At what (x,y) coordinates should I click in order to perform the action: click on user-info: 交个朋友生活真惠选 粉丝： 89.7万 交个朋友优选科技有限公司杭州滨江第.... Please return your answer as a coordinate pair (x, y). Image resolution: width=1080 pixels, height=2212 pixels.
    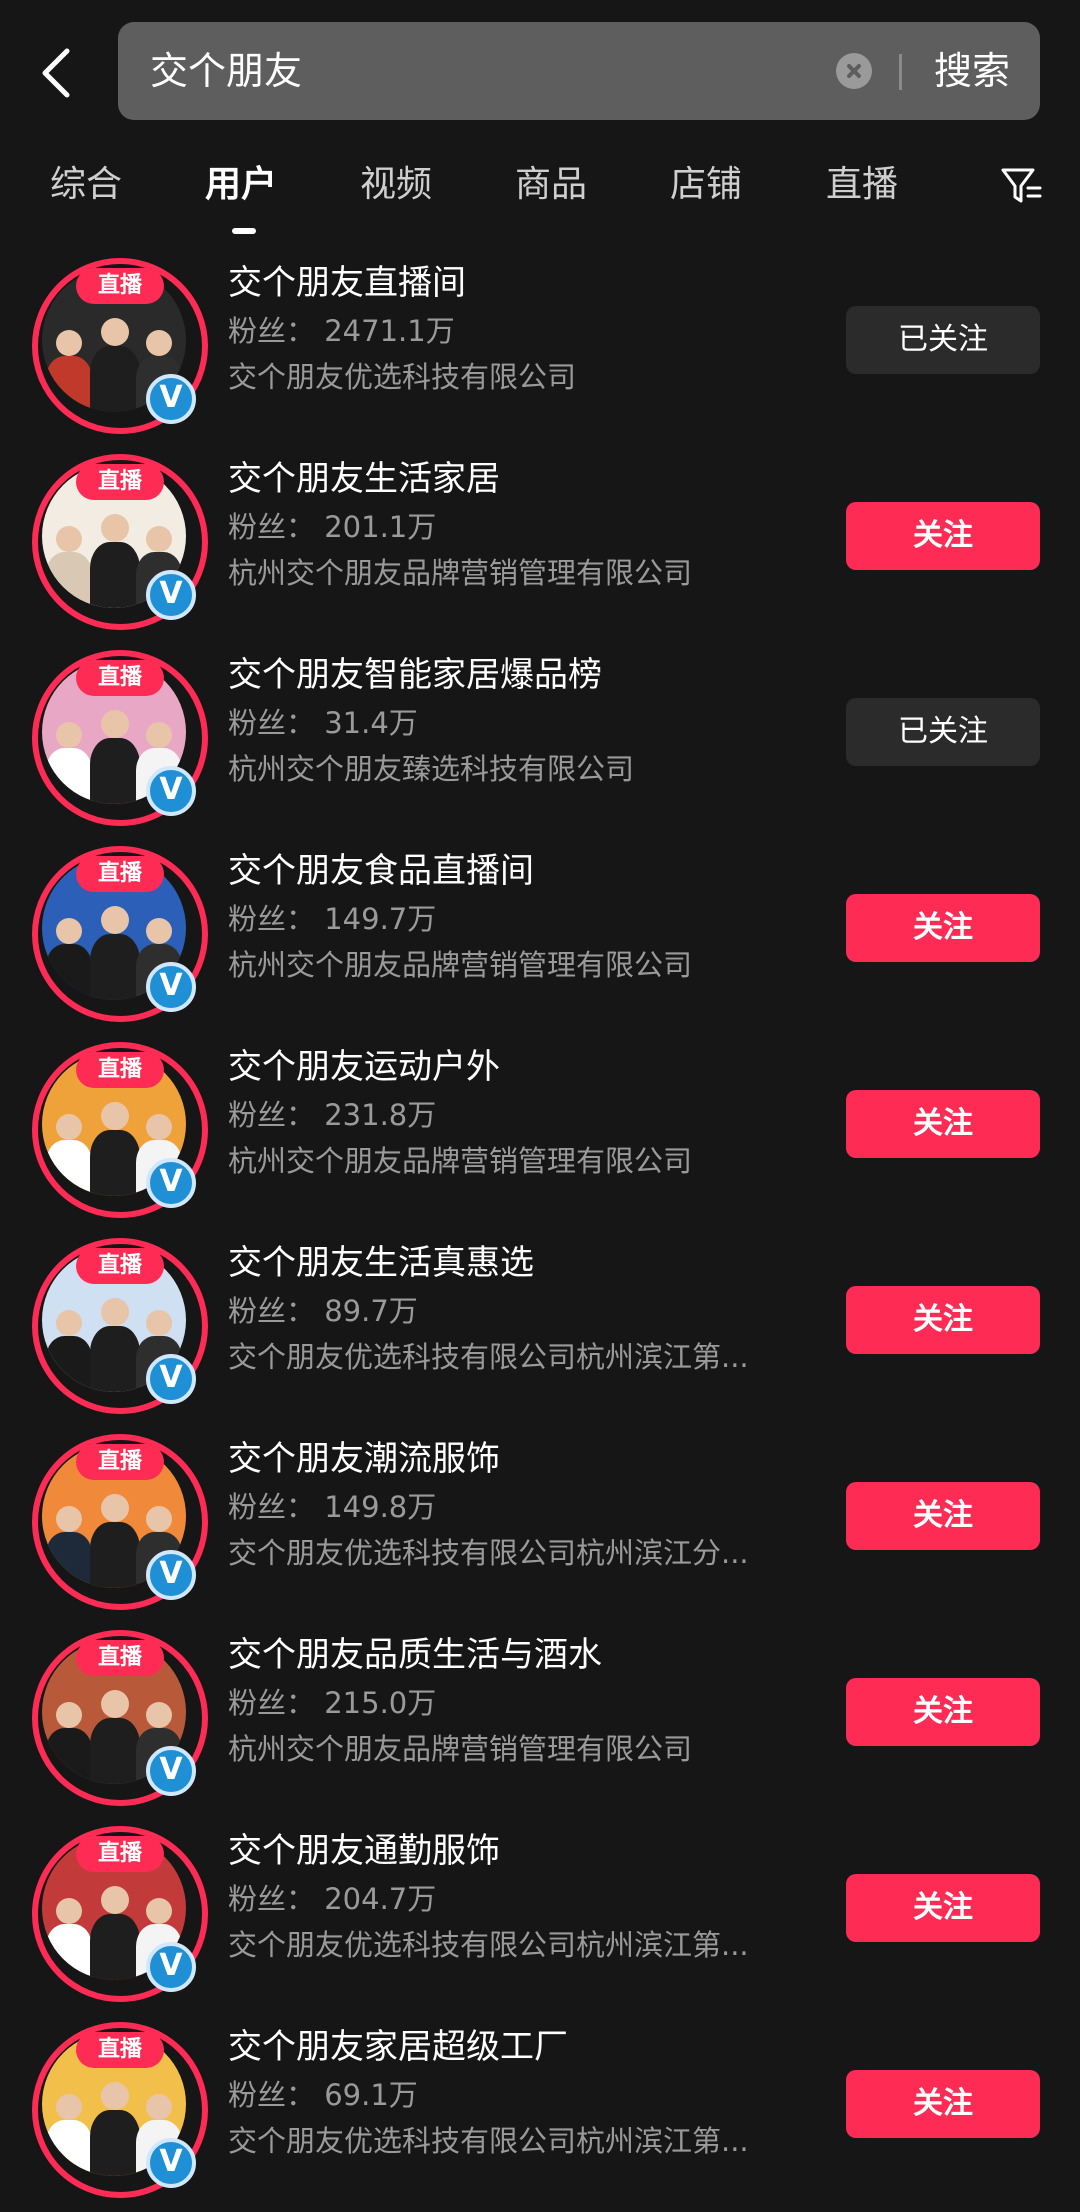
    Looking at the image, I should click on (518, 1309).